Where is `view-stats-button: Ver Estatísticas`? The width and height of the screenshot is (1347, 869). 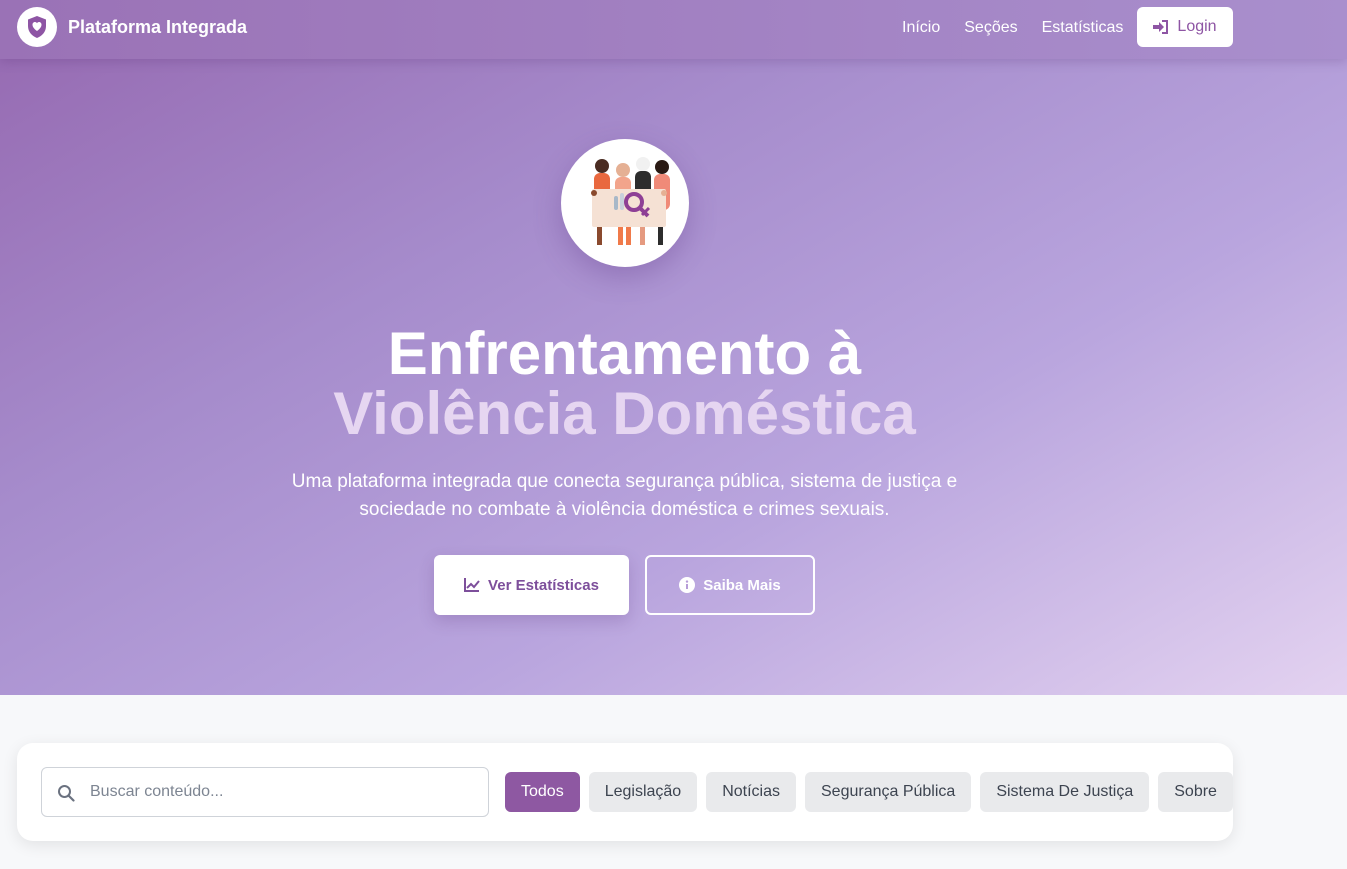
view-stats-button: Ver Estatísticas is located at coordinates (531, 585).